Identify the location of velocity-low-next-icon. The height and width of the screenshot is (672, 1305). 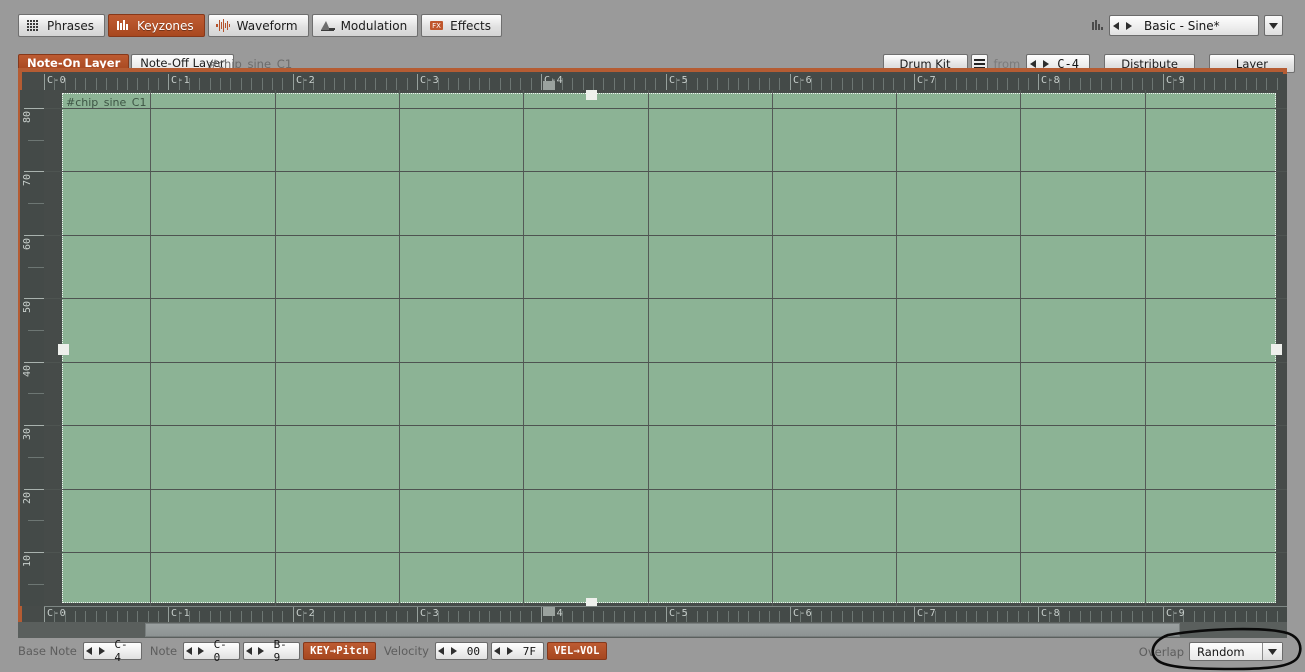
(454, 651).